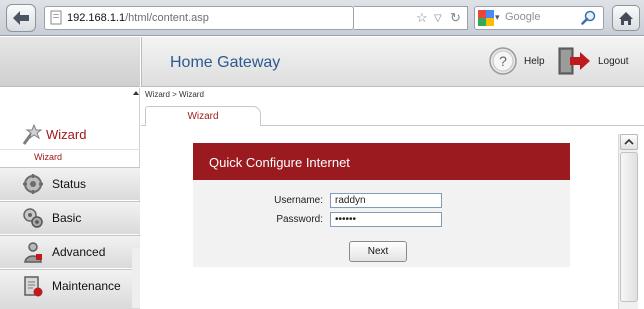  Describe the element at coordinates (534, 61) in the screenshot. I see `help-link: Help` at that location.